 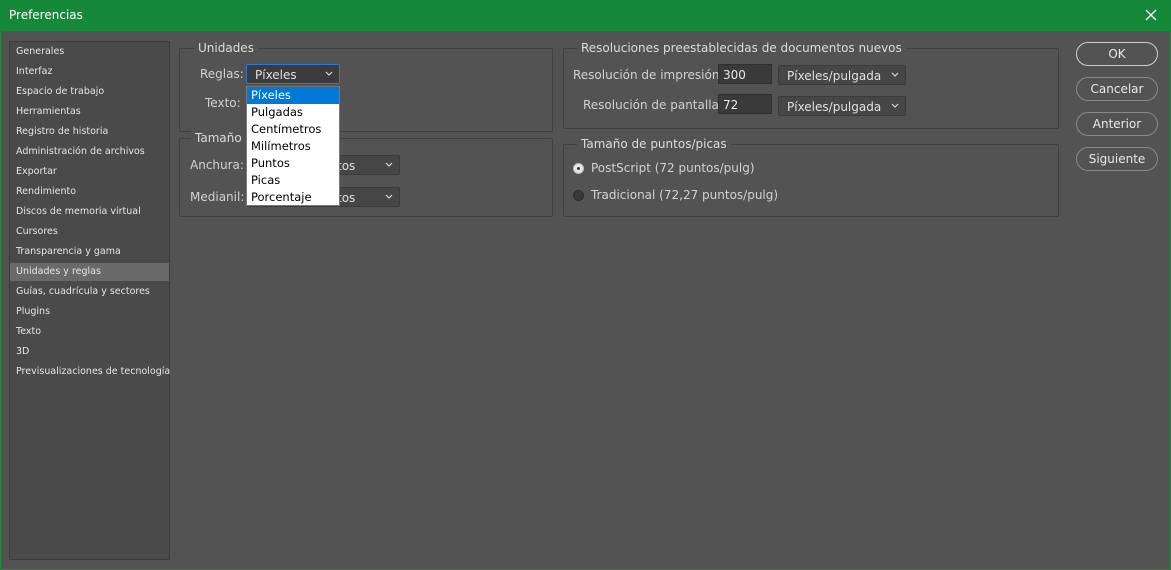 I want to click on sidebar-item-administracion-de-archivos: Administración de archivos, so click(x=89, y=152).